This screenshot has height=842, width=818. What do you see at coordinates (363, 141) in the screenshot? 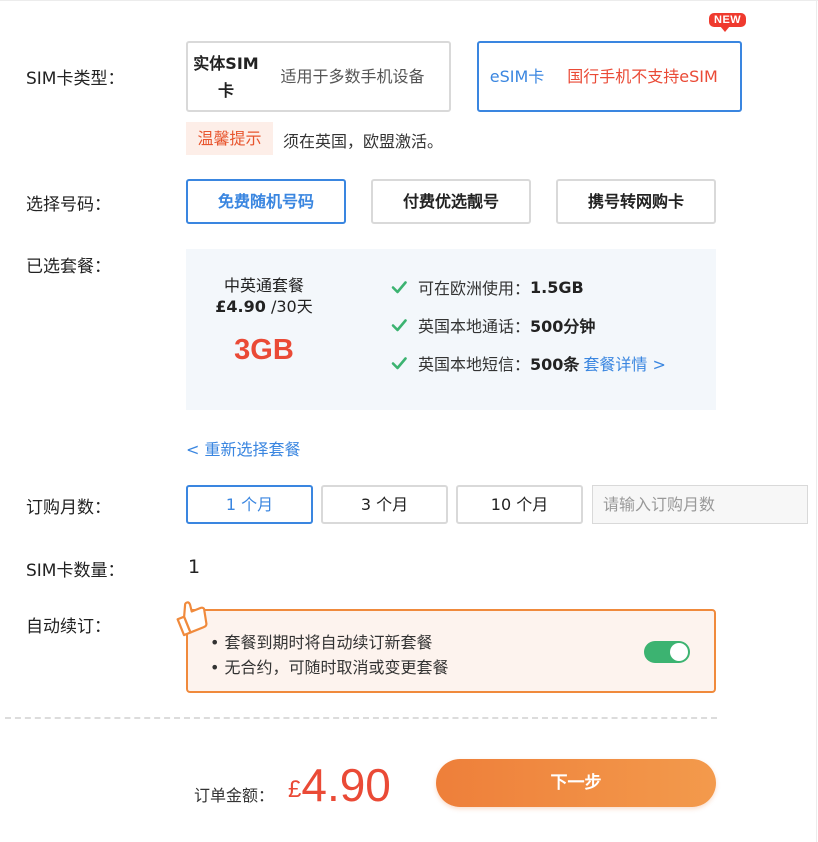
I see `tip-text: 须在英国，欧盟激活。` at bounding box center [363, 141].